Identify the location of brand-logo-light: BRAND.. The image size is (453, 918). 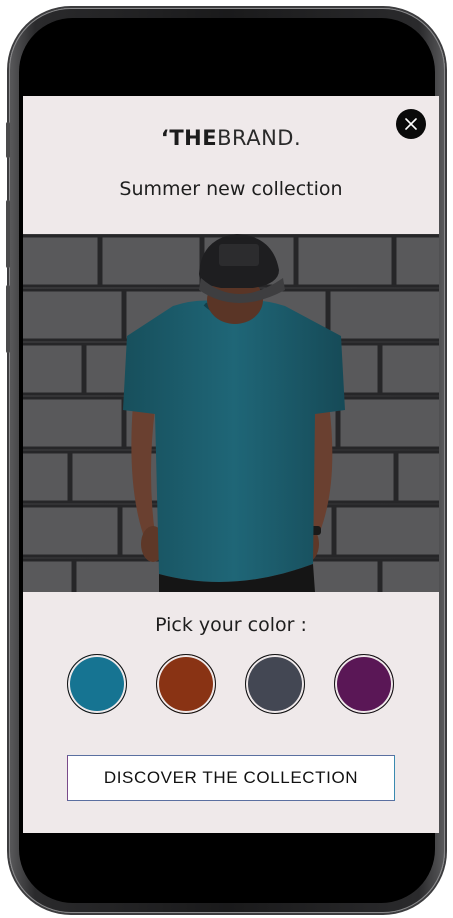
(259, 138).